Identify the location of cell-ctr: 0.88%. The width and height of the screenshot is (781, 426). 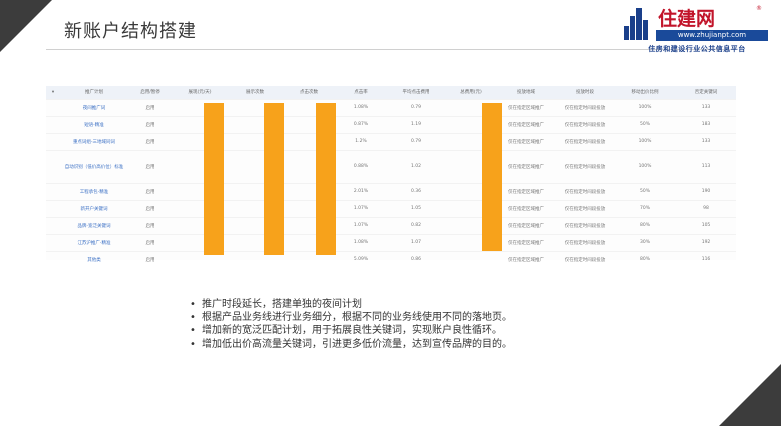
(361, 166).